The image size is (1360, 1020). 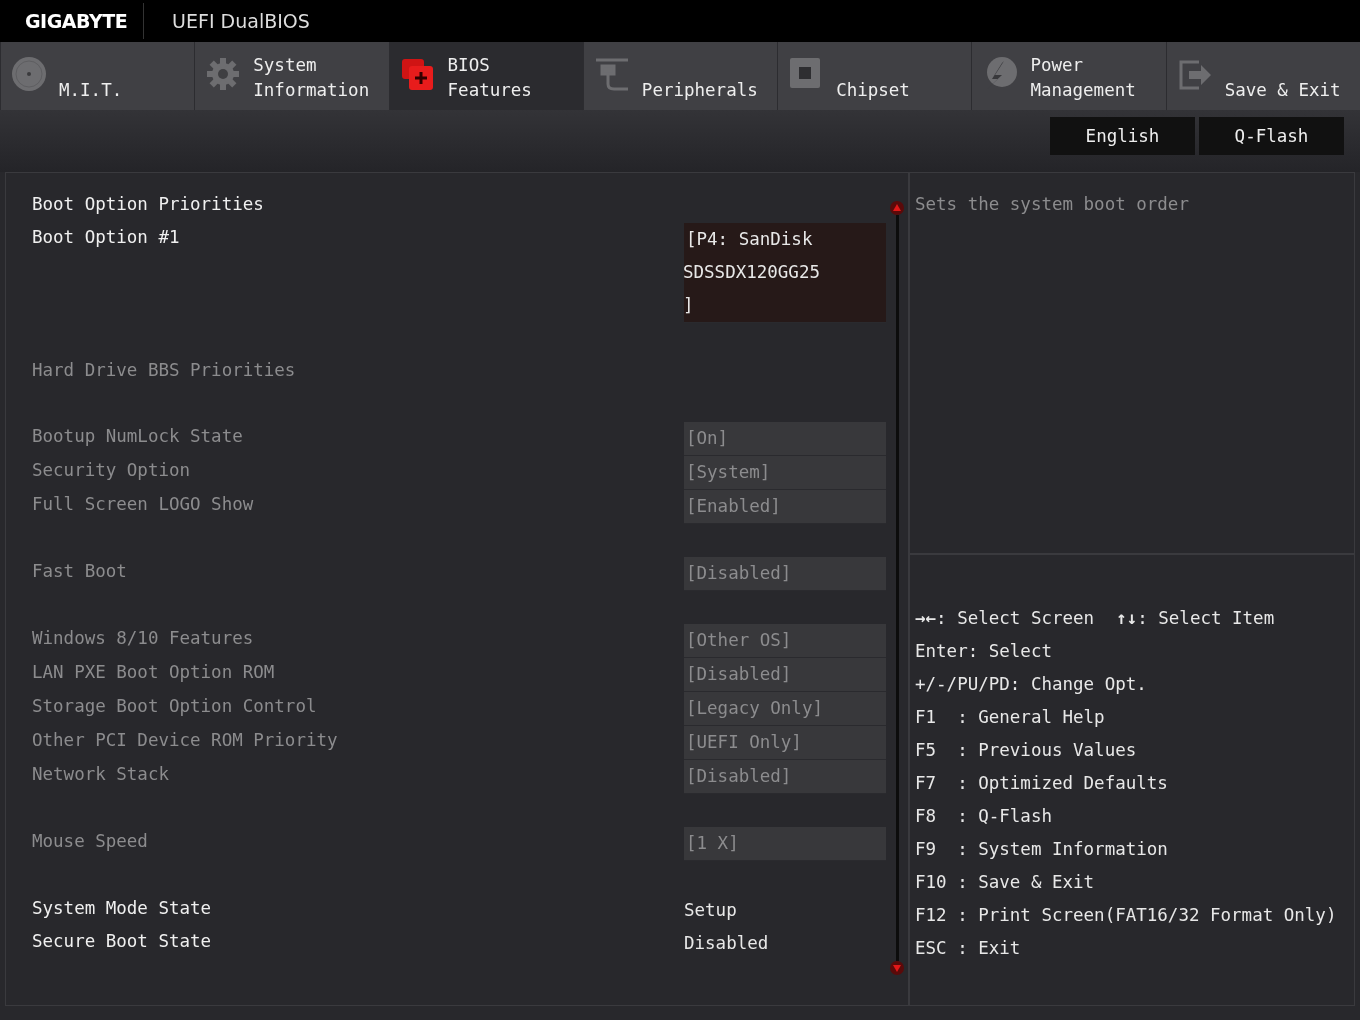 What do you see at coordinates (1010, 717) in the screenshot?
I see `key-hint: F1 : General Help` at bounding box center [1010, 717].